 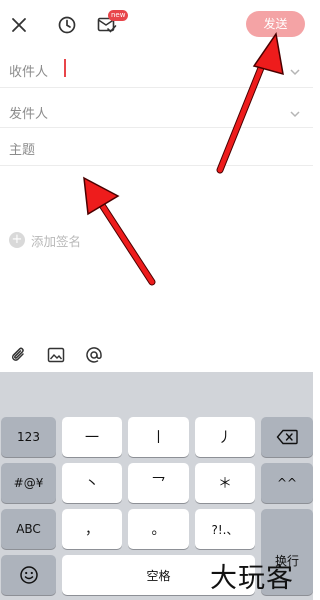 I want to click on delete-key, so click(x=287, y=437).